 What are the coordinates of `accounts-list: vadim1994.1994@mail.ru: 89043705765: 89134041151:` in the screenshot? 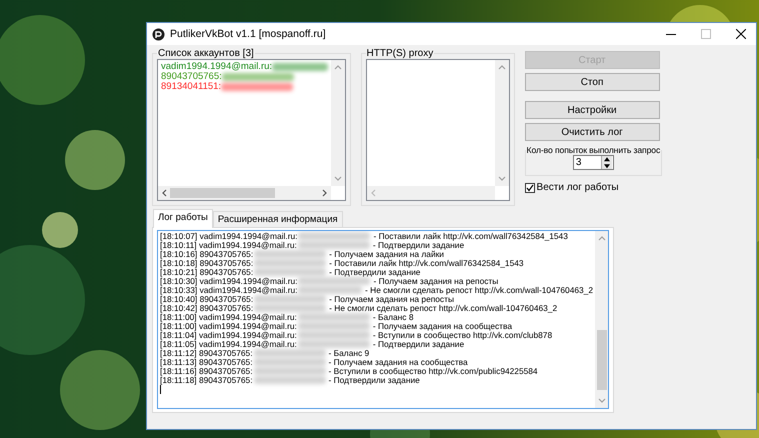 It's located at (251, 130).